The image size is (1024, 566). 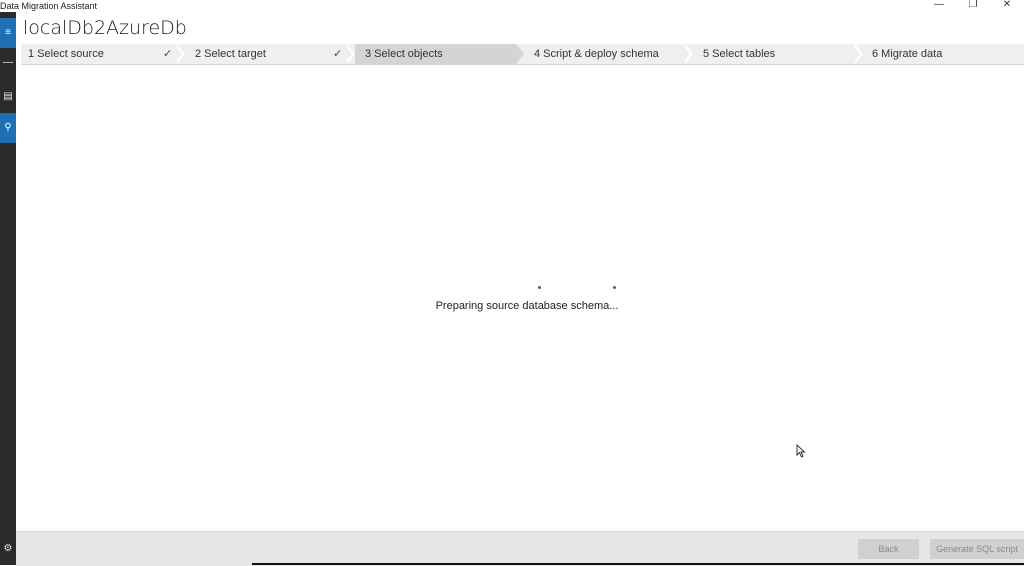 I want to click on settings-icon: ⚙, so click(x=8, y=549).